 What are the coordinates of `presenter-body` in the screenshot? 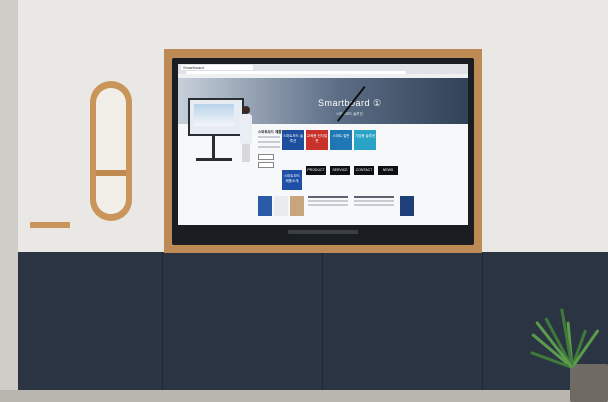 It's located at (246, 129).